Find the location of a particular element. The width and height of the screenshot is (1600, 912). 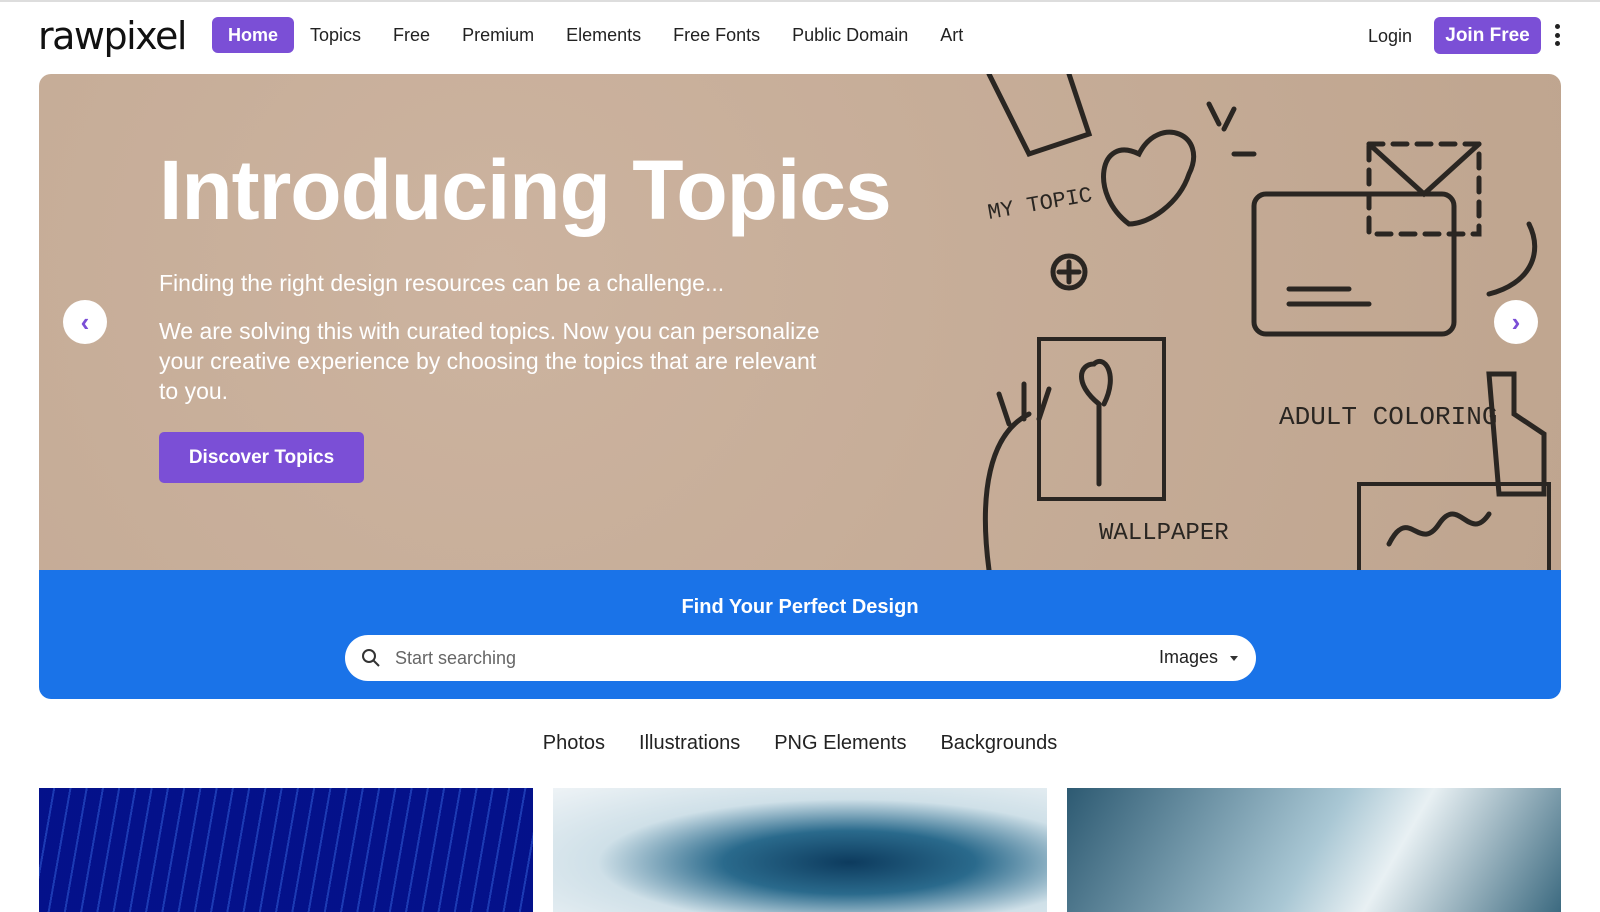

tab-backgrounds: Backgrounds is located at coordinates (998, 743).